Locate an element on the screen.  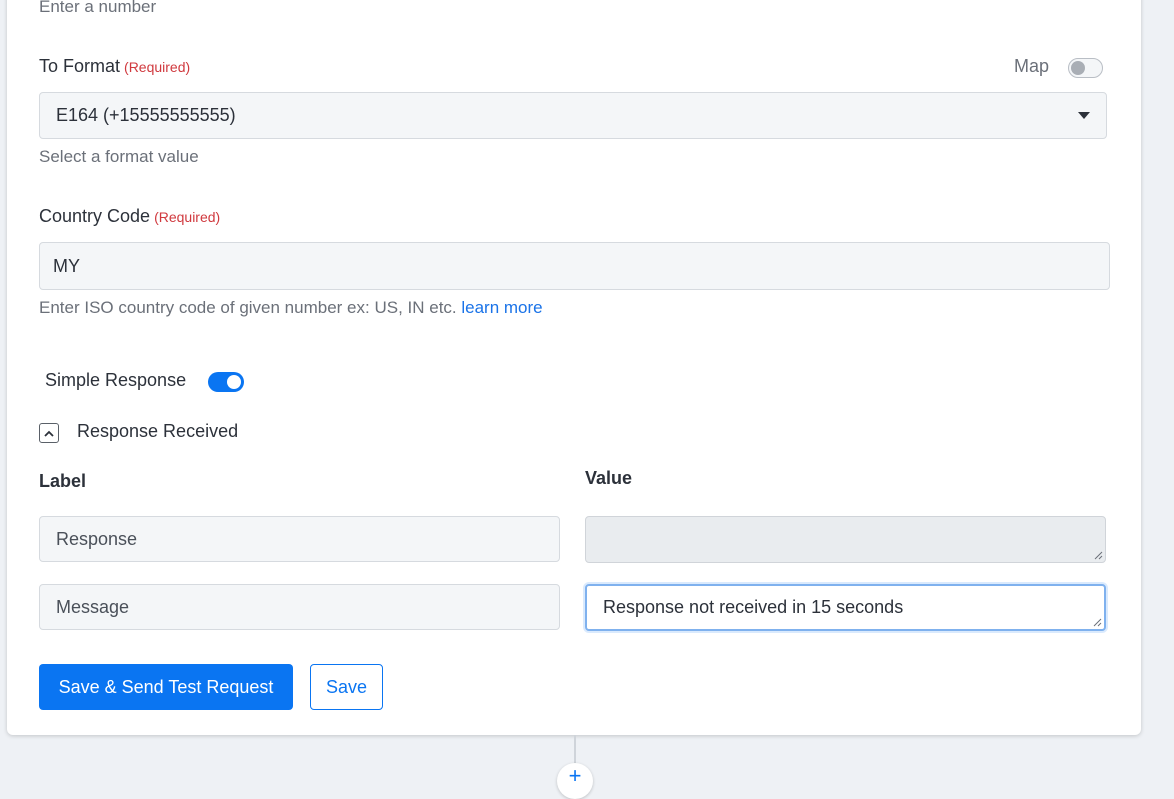
to-format-selected-value: E164 (+15555555555) is located at coordinates (146, 115).